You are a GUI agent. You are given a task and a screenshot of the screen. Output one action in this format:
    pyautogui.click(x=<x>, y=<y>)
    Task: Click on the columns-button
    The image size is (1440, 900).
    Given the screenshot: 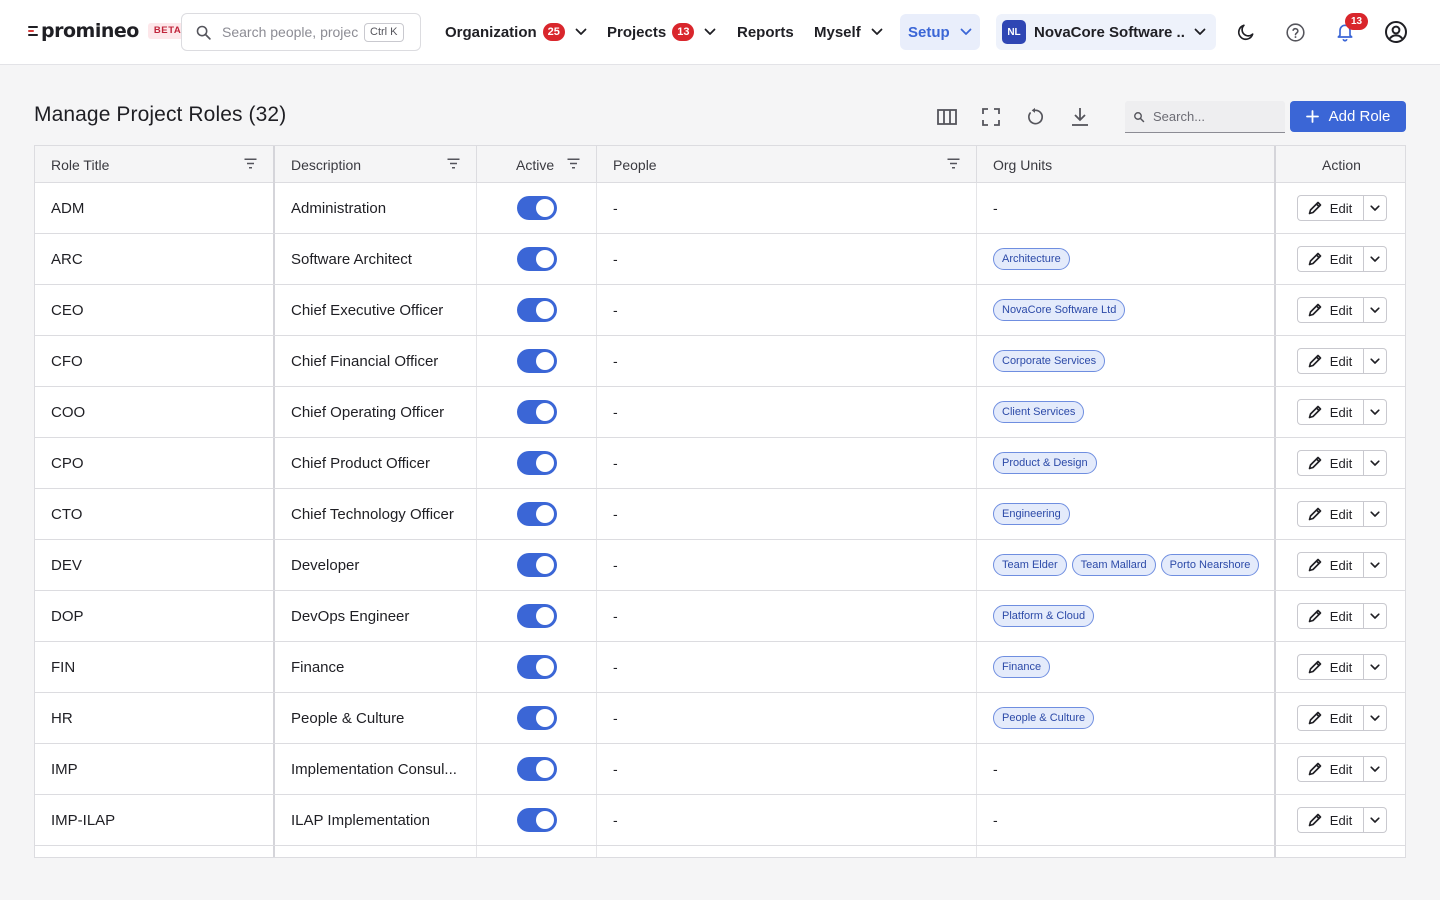 What is the action you would take?
    pyautogui.click(x=947, y=117)
    